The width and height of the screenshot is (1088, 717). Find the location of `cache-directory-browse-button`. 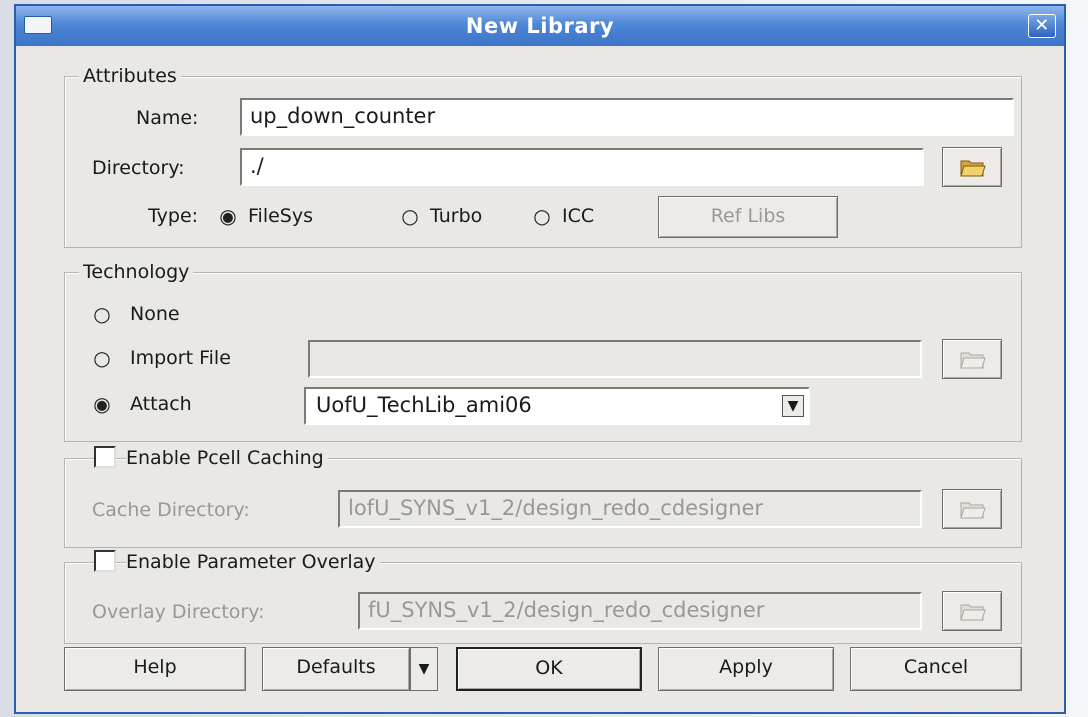

cache-directory-browse-button is located at coordinates (972, 509).